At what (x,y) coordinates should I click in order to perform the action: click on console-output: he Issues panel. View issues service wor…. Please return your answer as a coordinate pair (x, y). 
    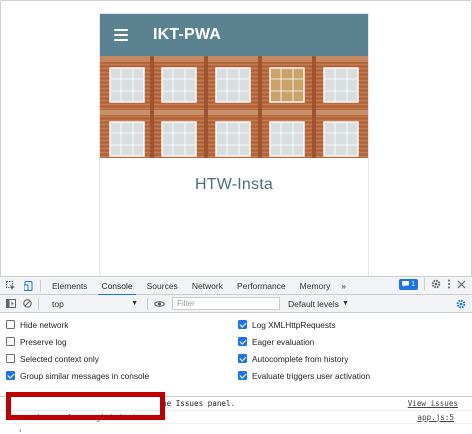
    Looking at the image, I should click on (236, 415).